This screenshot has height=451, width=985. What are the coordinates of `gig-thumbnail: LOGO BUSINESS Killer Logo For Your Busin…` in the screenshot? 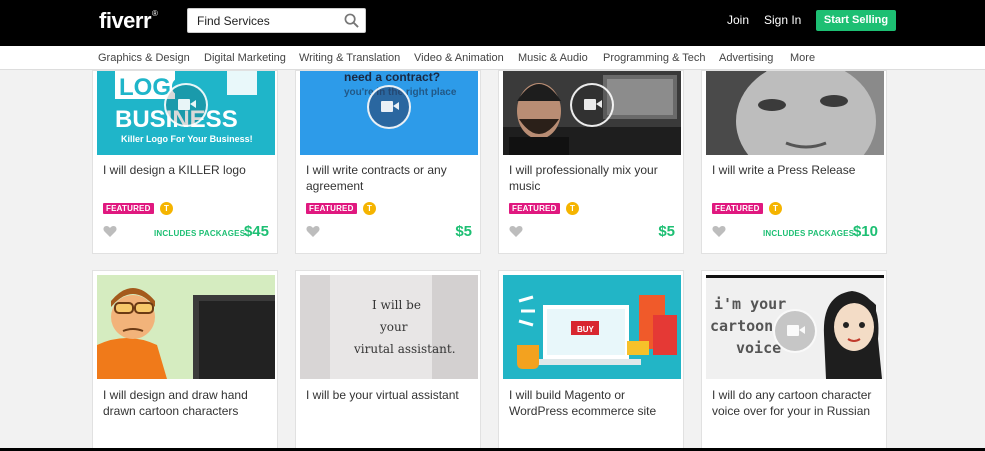 It's located at (186, 113).